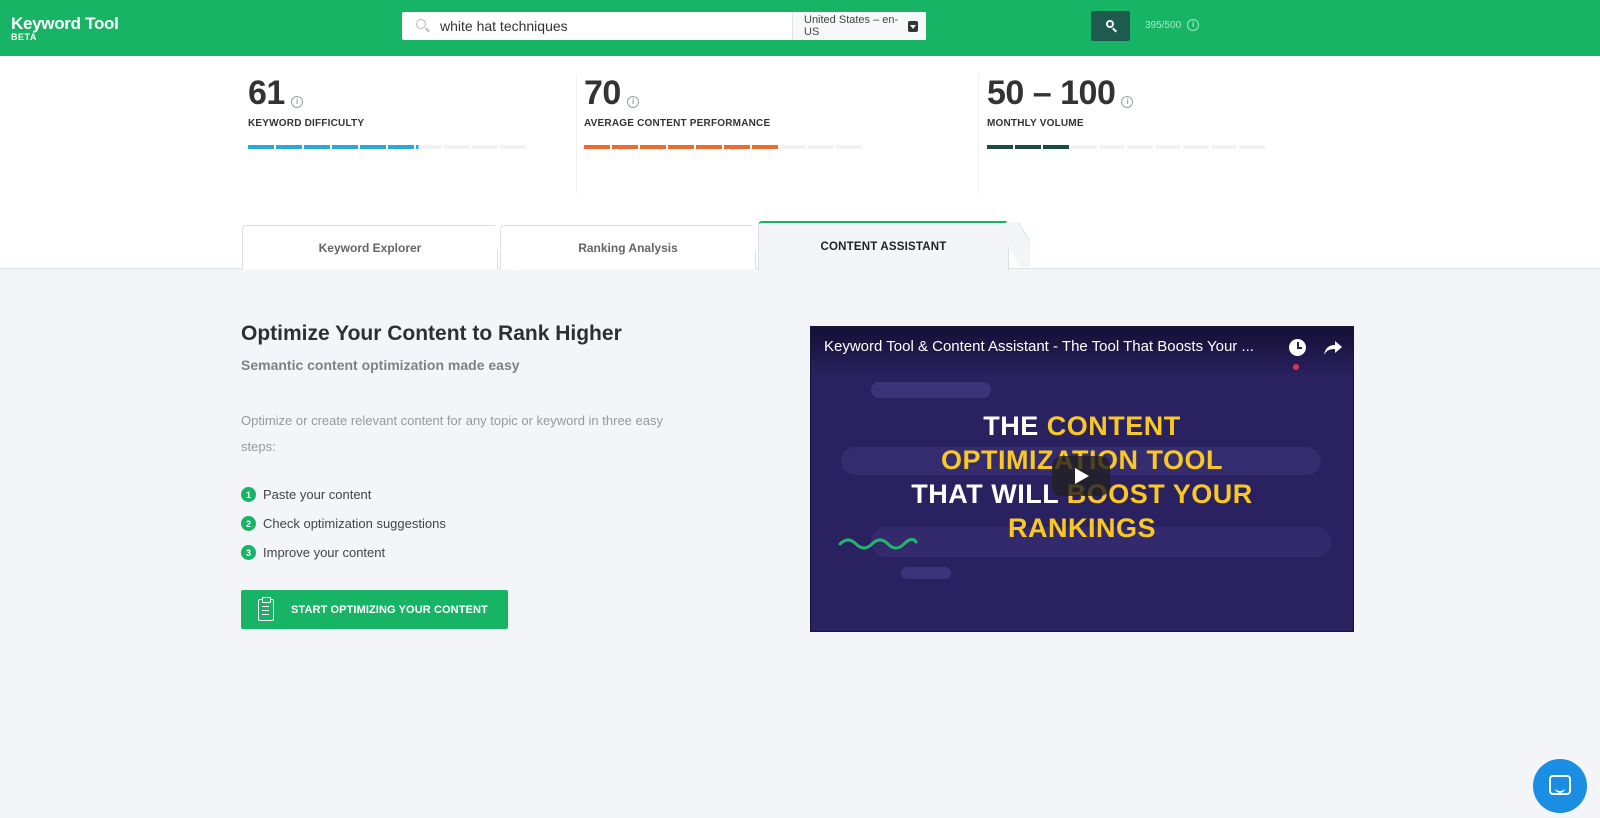 The height and width of the screenshot is (818, 1600). Describe the element at coordinates (1018, 244) in the screenshot. I see `tab-edge` at that location.